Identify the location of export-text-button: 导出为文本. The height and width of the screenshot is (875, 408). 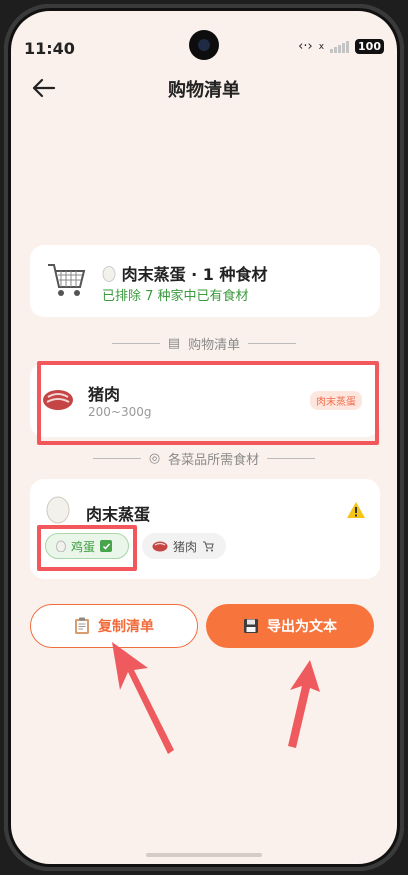
(290, 626).